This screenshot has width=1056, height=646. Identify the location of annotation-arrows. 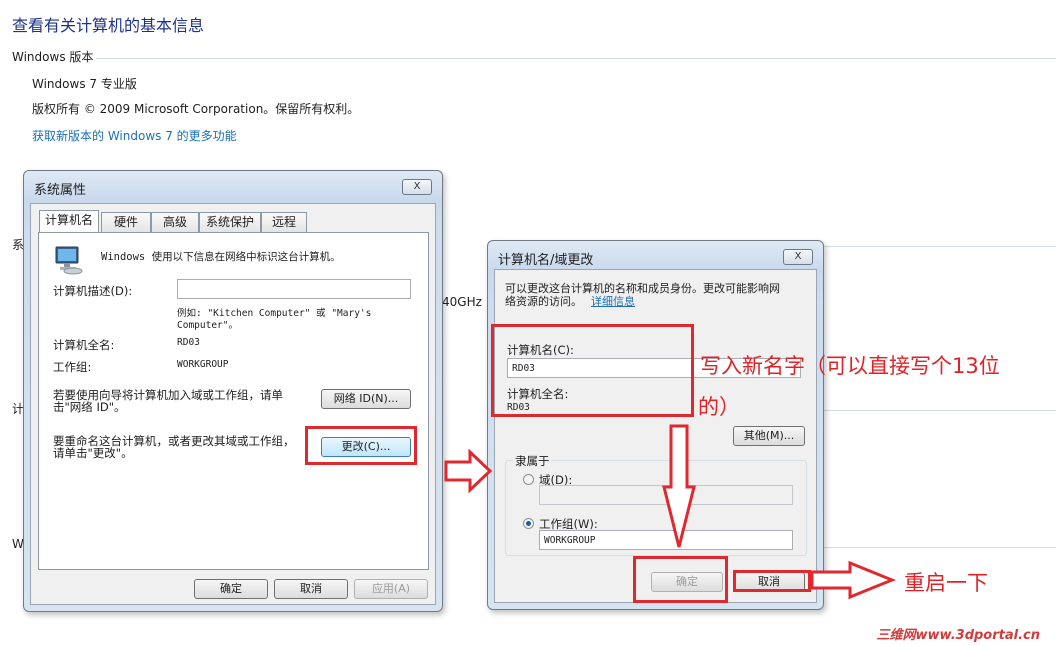
(670, 512).